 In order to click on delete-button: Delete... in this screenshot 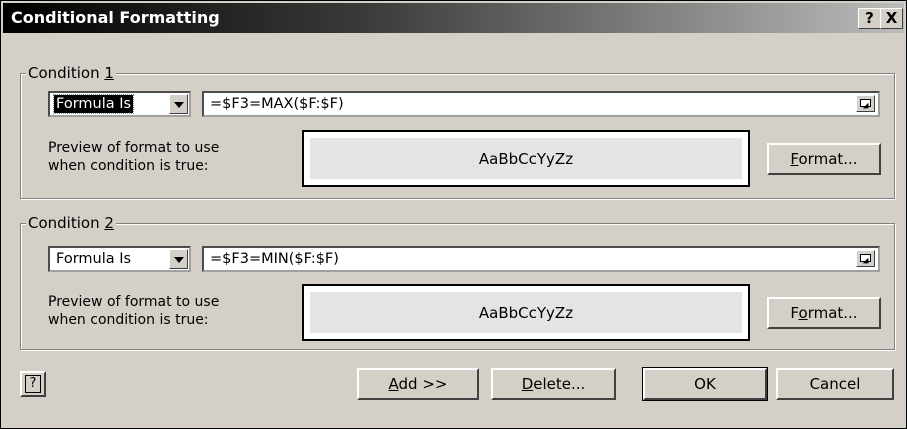, I will do `click(553, 384)`.